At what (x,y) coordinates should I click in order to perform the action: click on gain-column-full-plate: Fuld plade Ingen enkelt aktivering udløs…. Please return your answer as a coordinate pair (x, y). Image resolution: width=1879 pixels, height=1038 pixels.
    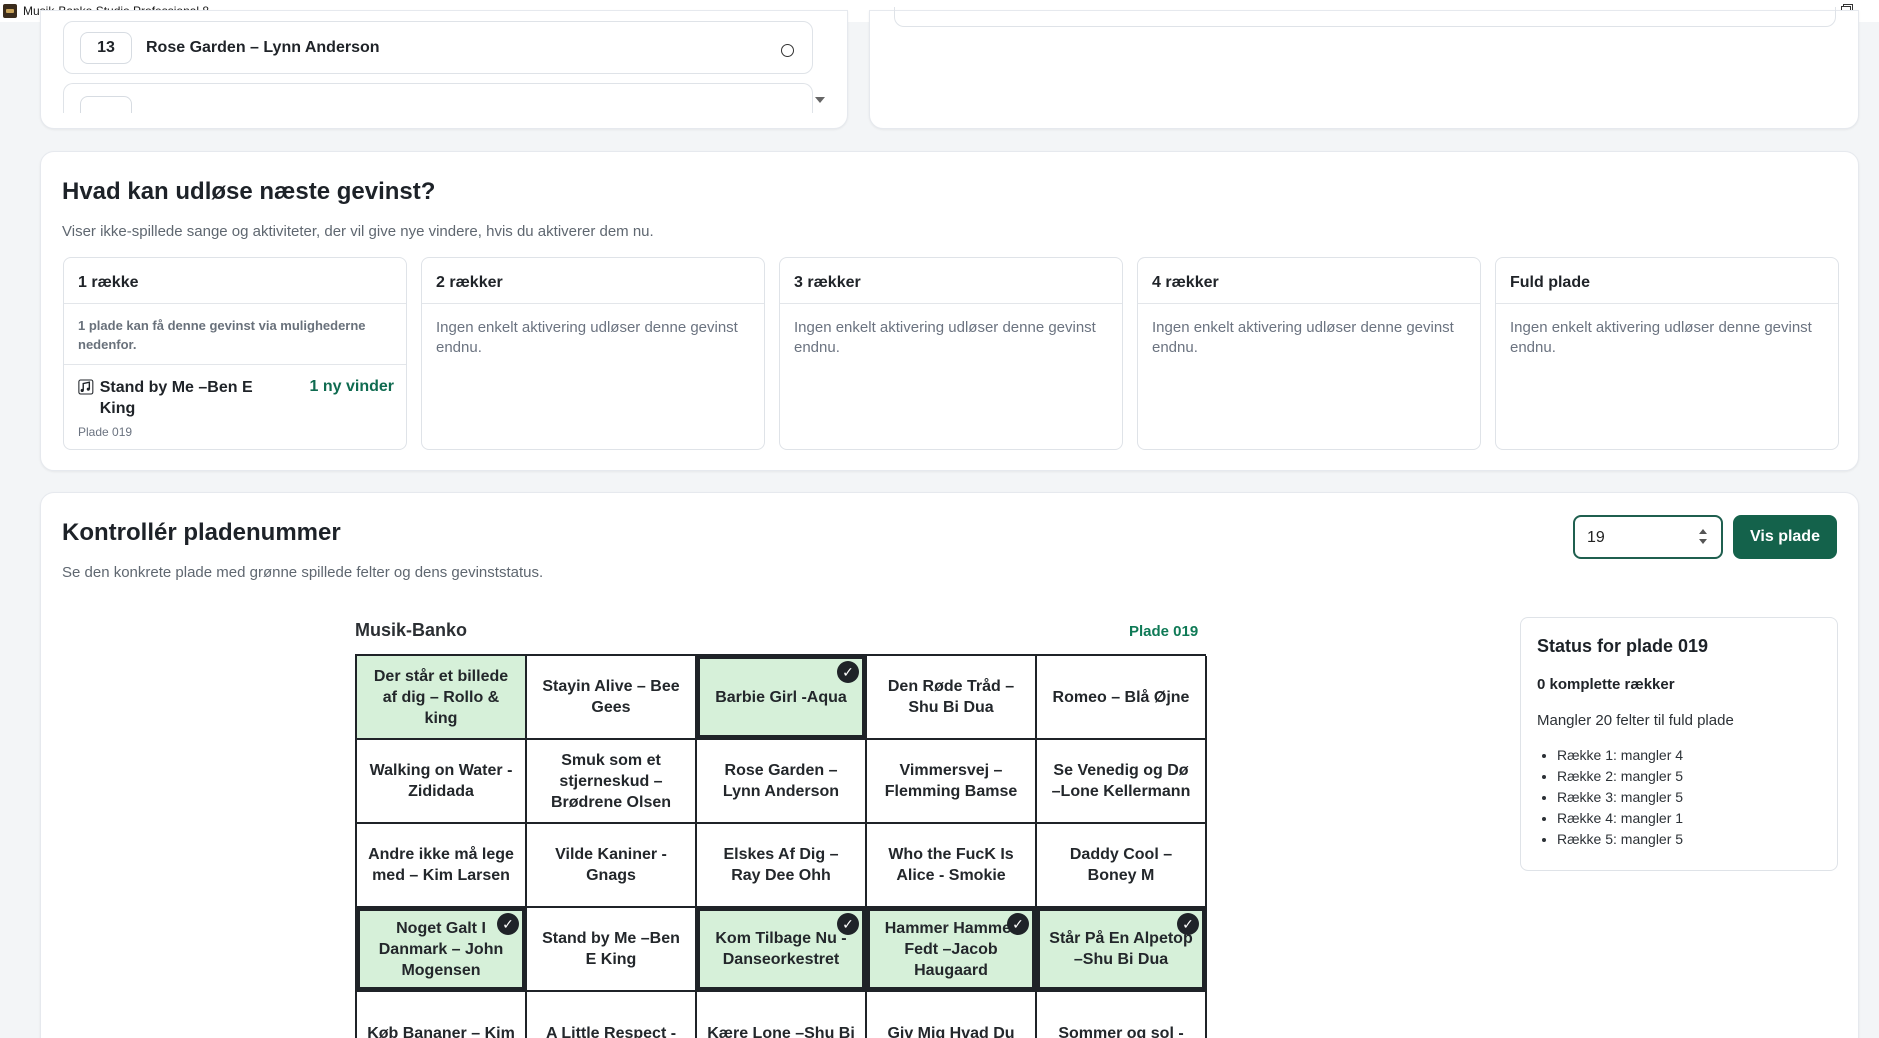
    Looking at the image, I should click on (1667, 353).